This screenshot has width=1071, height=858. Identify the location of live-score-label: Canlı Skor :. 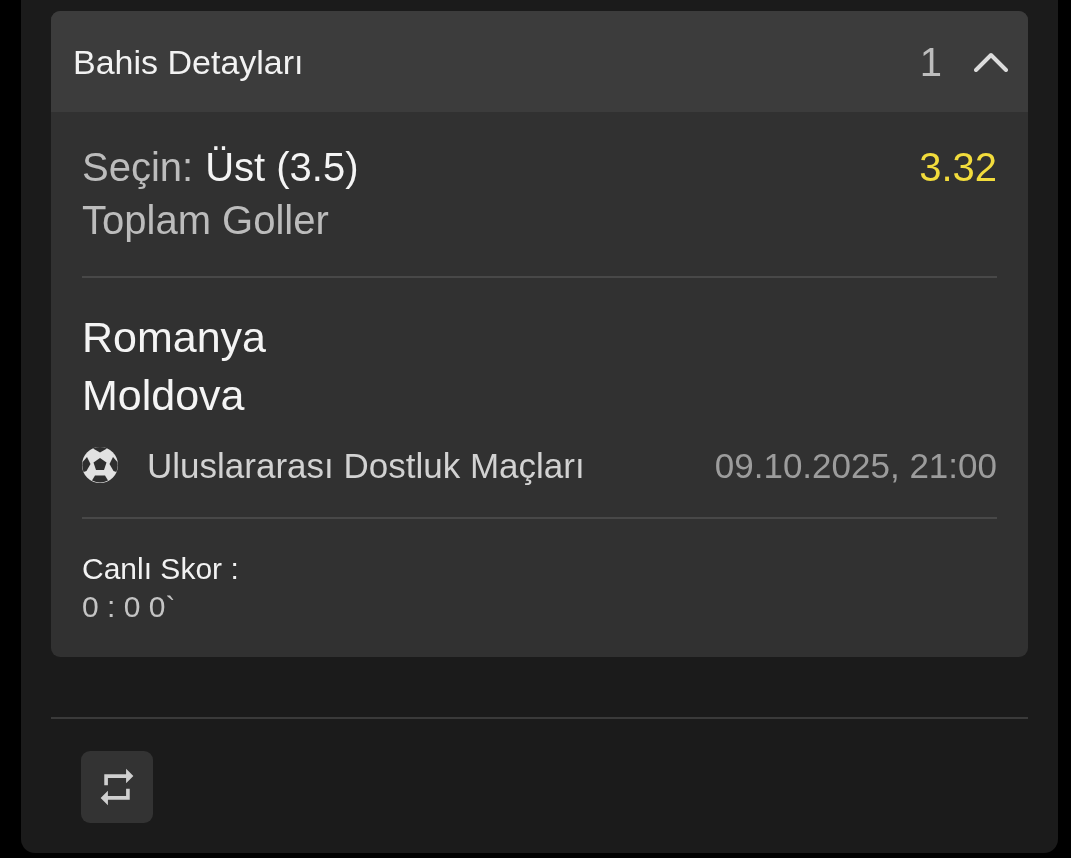
(160, 569).